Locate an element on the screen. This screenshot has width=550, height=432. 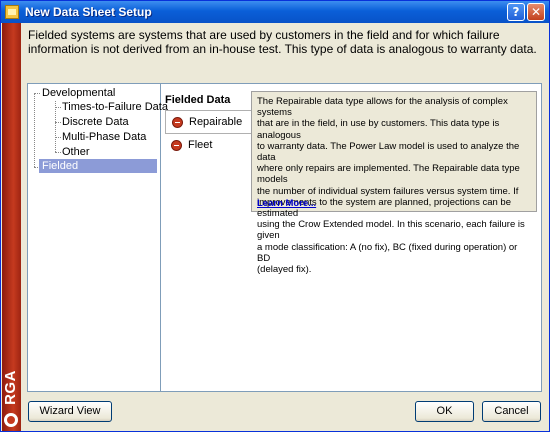
tree-item-developmental: Developmental is located at coordinates (78, 93).